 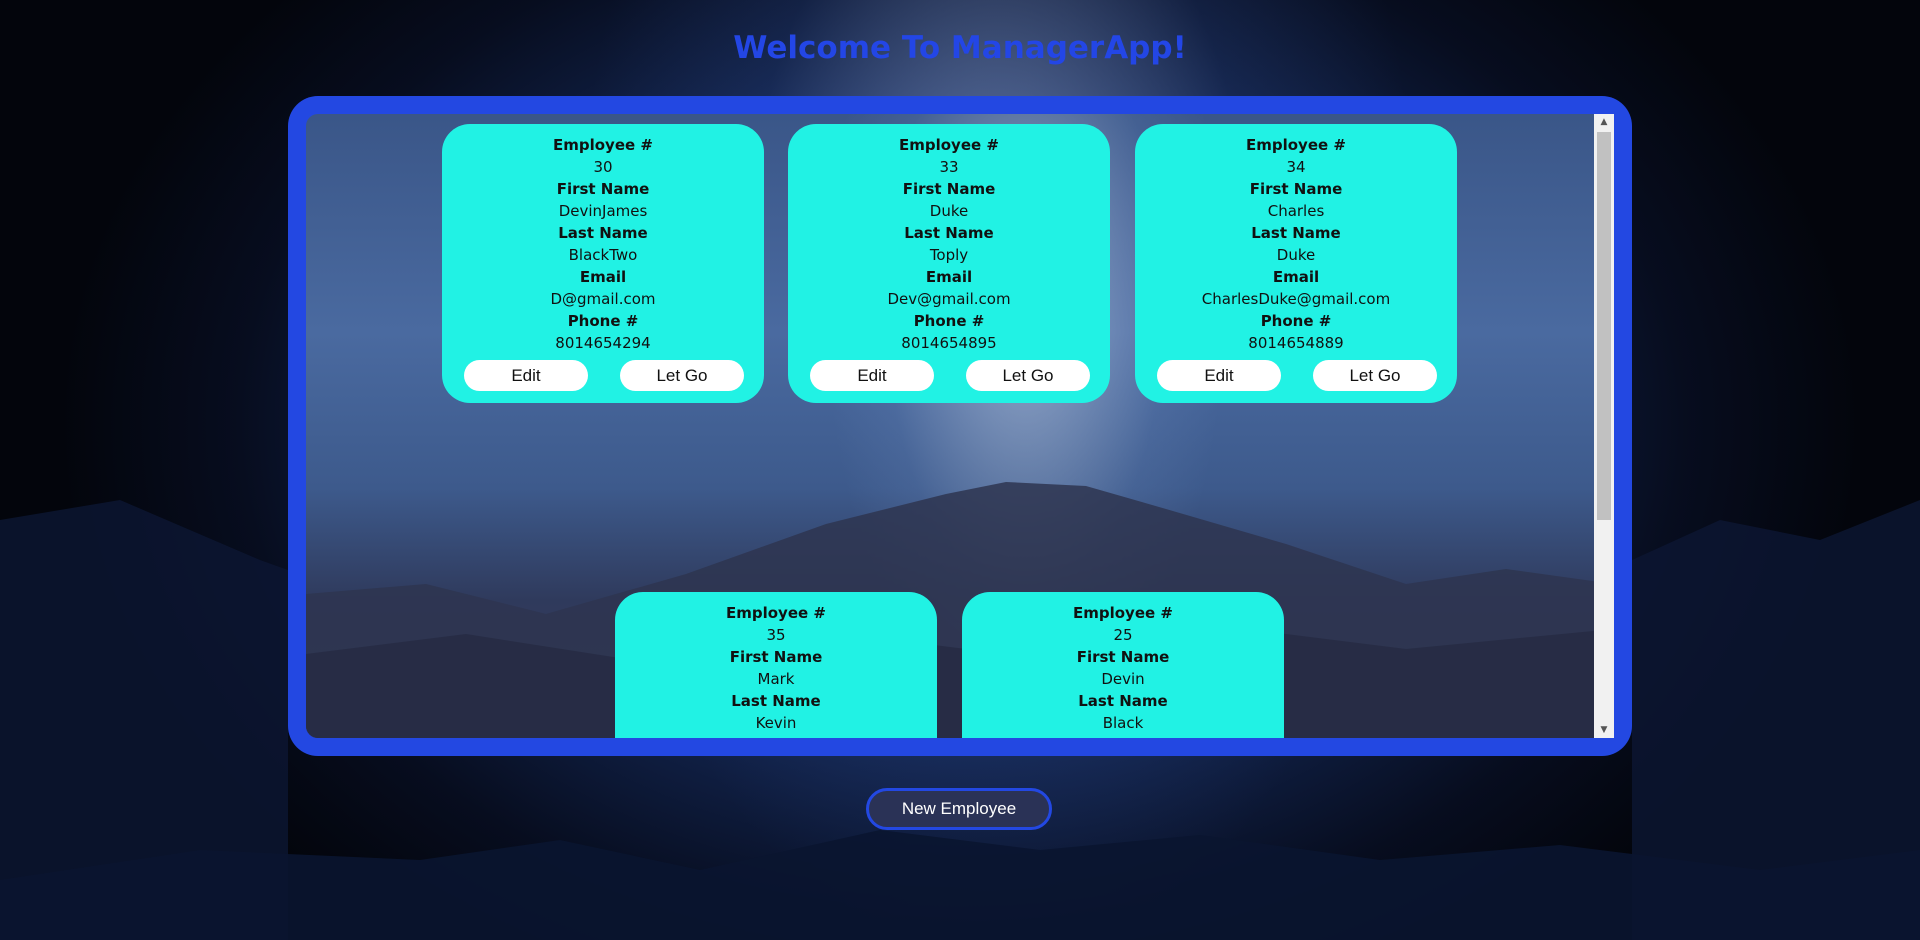 I want to click on scroll-up-icon: ▲, so click(x=1604, y=122).